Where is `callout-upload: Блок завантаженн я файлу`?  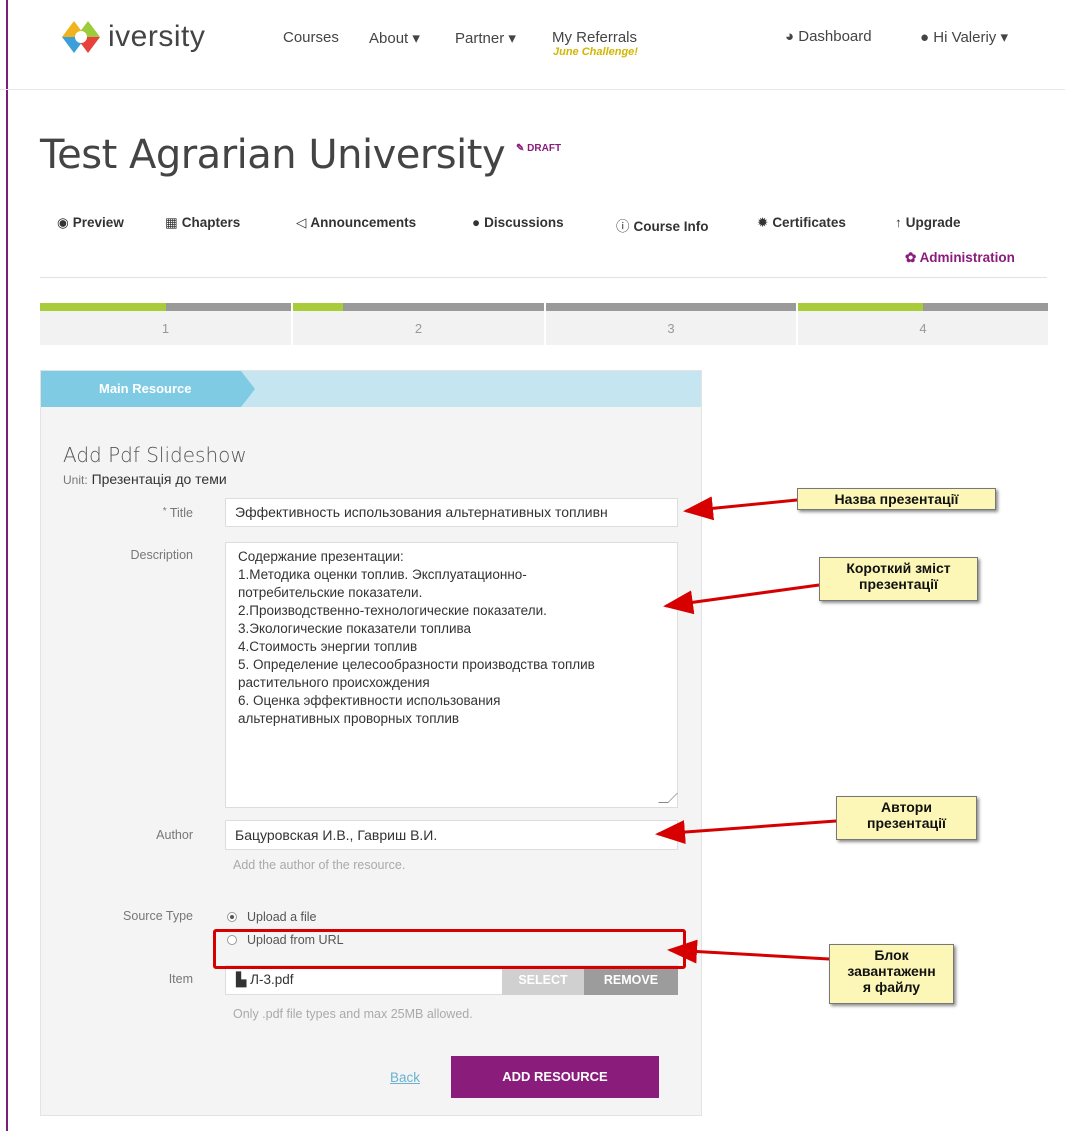 callout-upload: Блок завантаженн я файлу is located at coordinates (891, 974).